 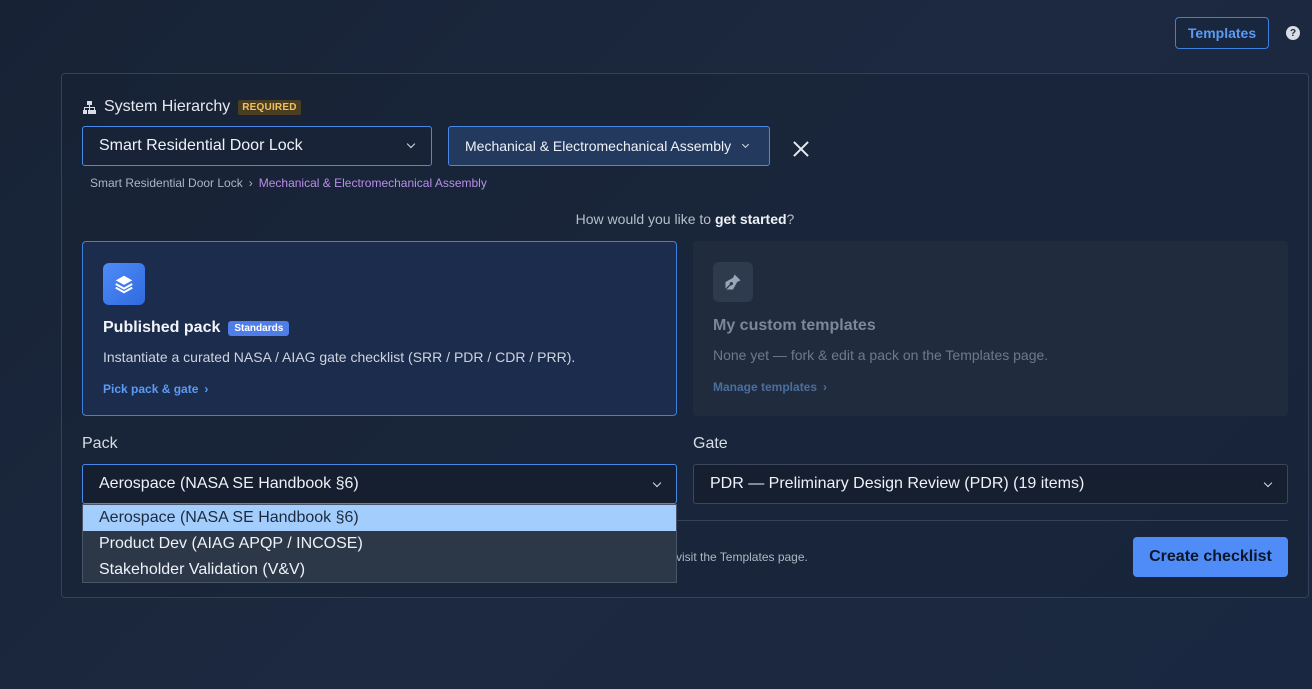 What do you see at coordinates (166, 183) in the screenshot?
I see `breadcrumb-item: Smart Residential Door Lock` at bounding box center [166, 183].